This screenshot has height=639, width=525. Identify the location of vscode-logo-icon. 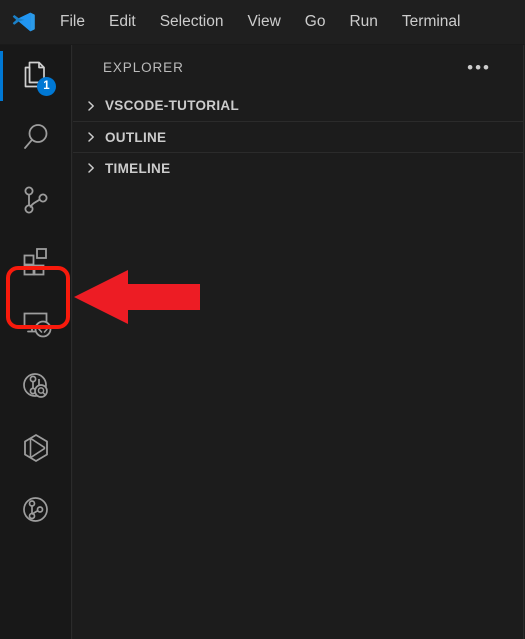
(24, 22).